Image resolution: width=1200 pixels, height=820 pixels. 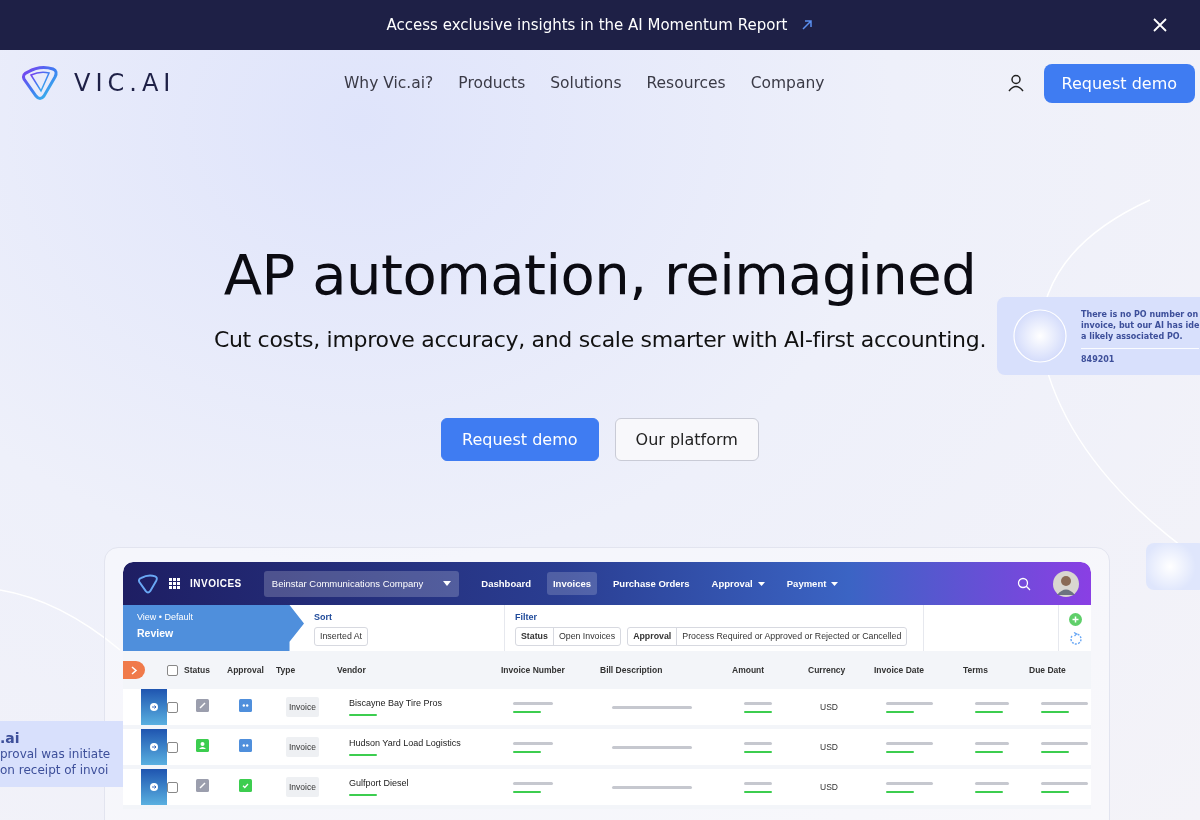 I want to click on column-header: Status, so click(x=205, y=670).